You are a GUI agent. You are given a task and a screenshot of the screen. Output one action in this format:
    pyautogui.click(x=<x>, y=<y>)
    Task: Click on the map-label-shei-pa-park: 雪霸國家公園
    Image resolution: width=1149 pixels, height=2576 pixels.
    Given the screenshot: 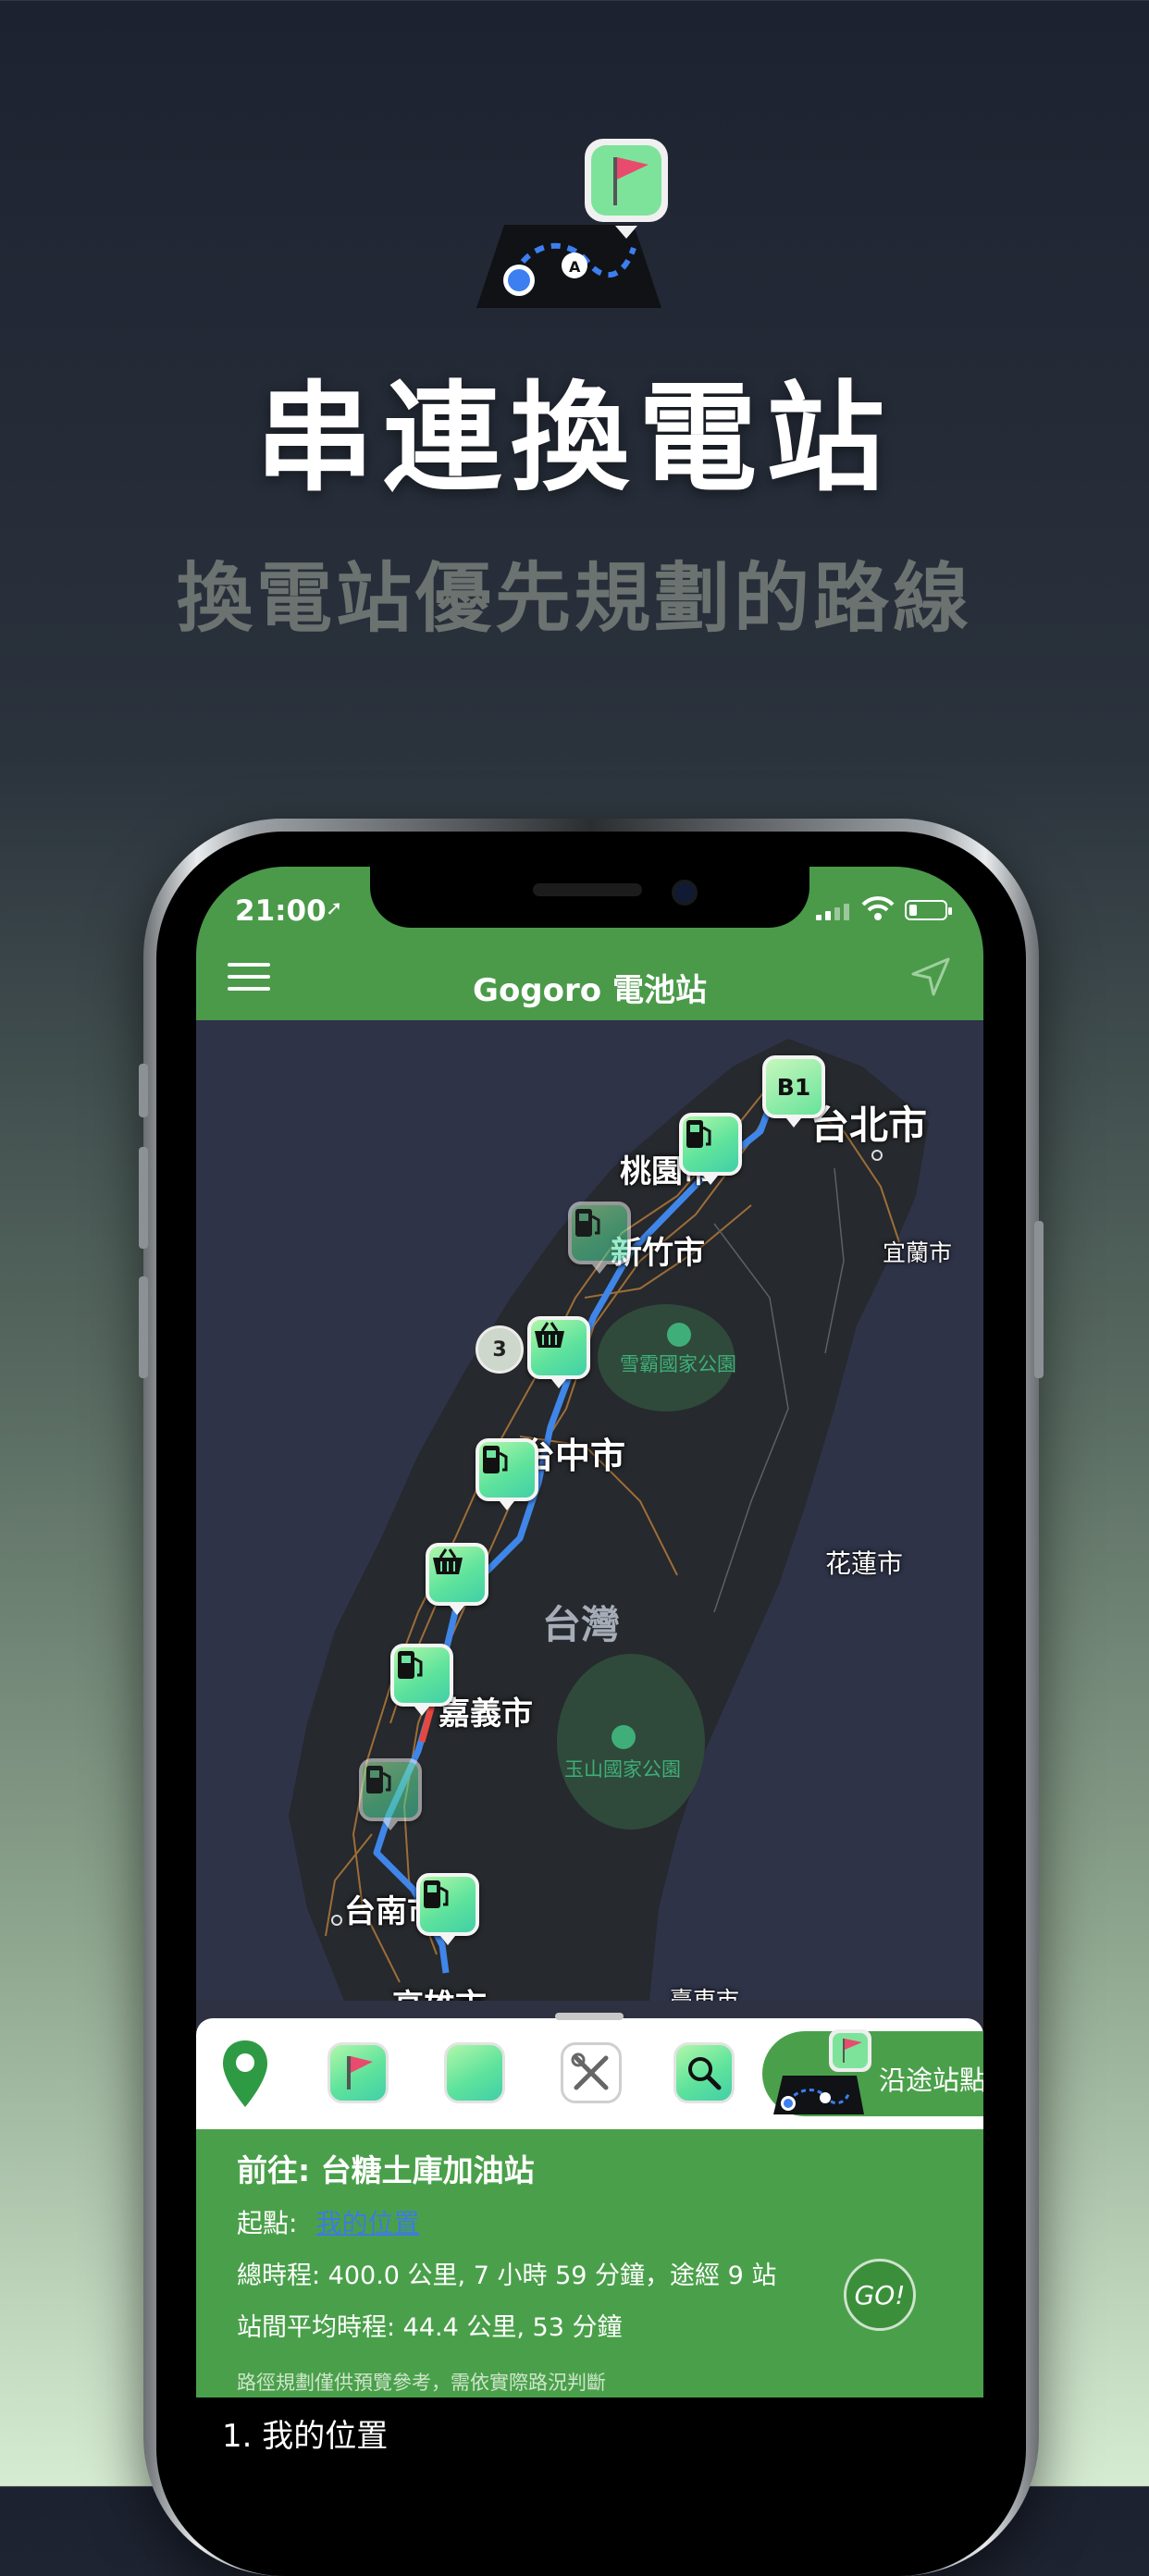 What is the action you would take?
    pyautogui.click(x=678, y=1364)
    